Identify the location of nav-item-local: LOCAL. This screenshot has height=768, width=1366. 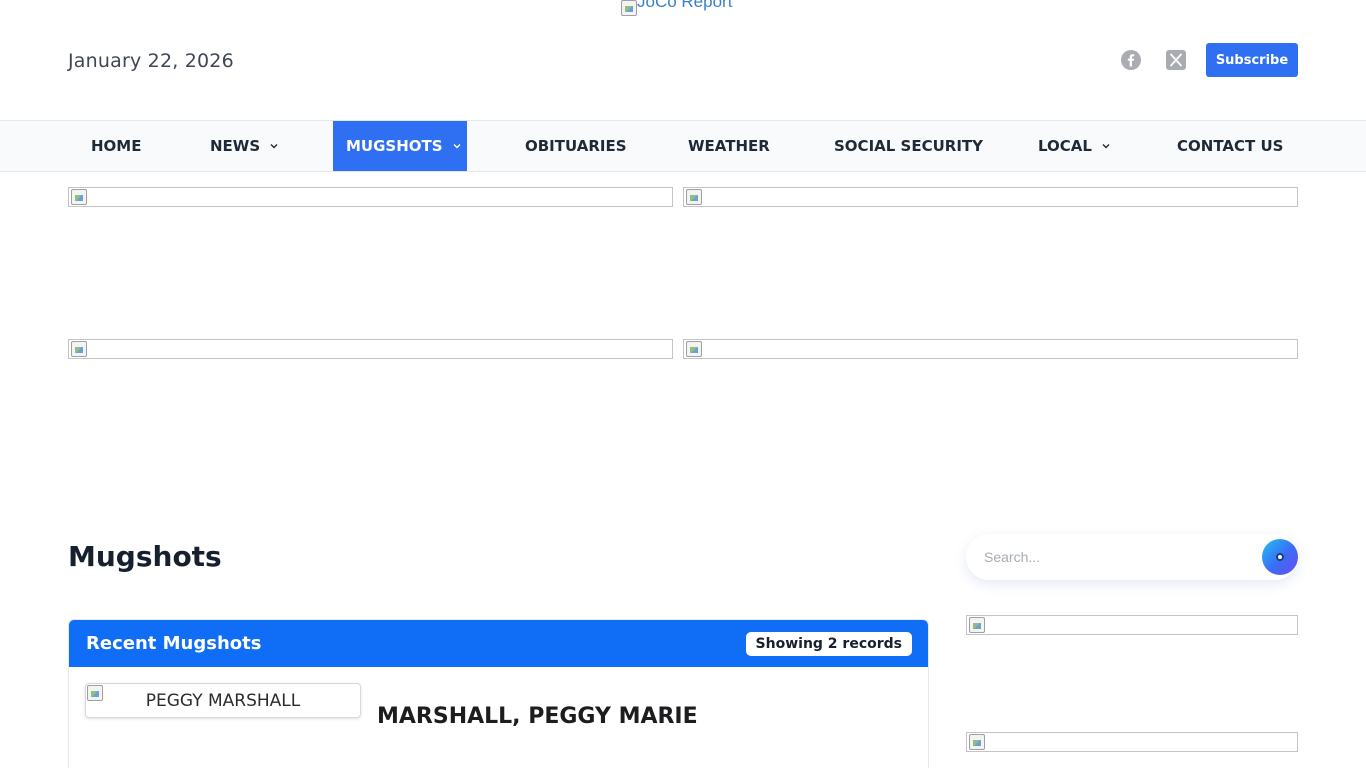
(1074, 146).